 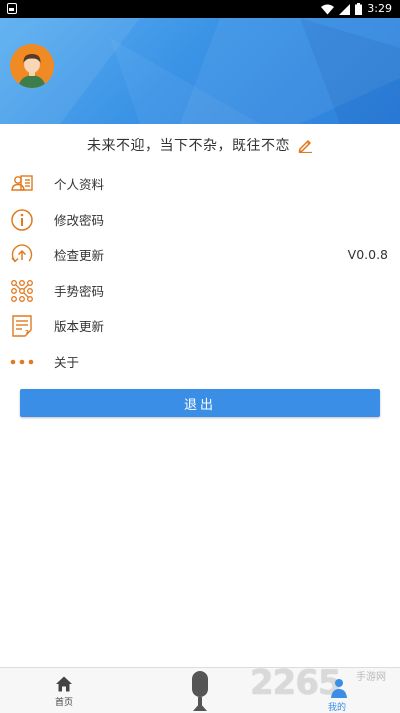 I want to click on home-icon, so click(x=64, y=684).